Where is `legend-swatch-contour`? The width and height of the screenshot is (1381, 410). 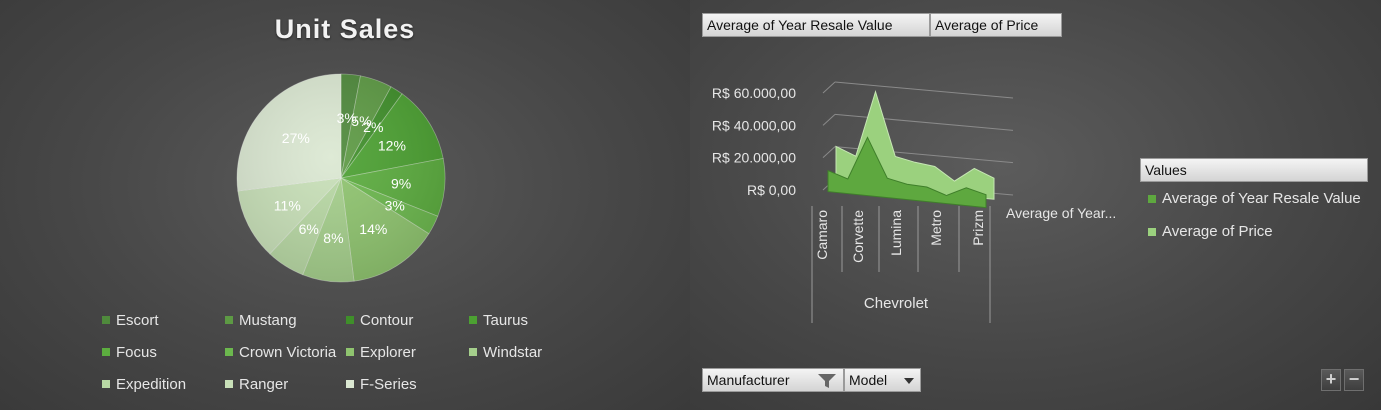 legend-swatch-contour is located at coordinates (350, 320).